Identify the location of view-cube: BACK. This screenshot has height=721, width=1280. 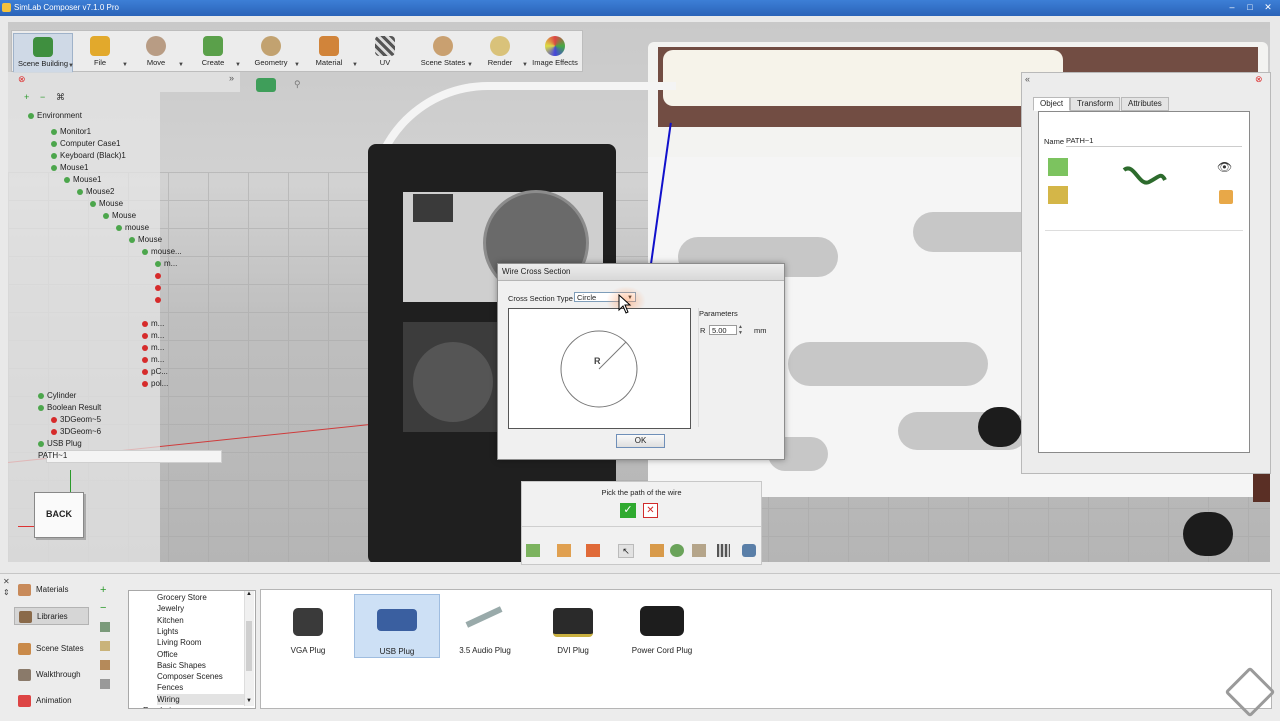
(59, 515).